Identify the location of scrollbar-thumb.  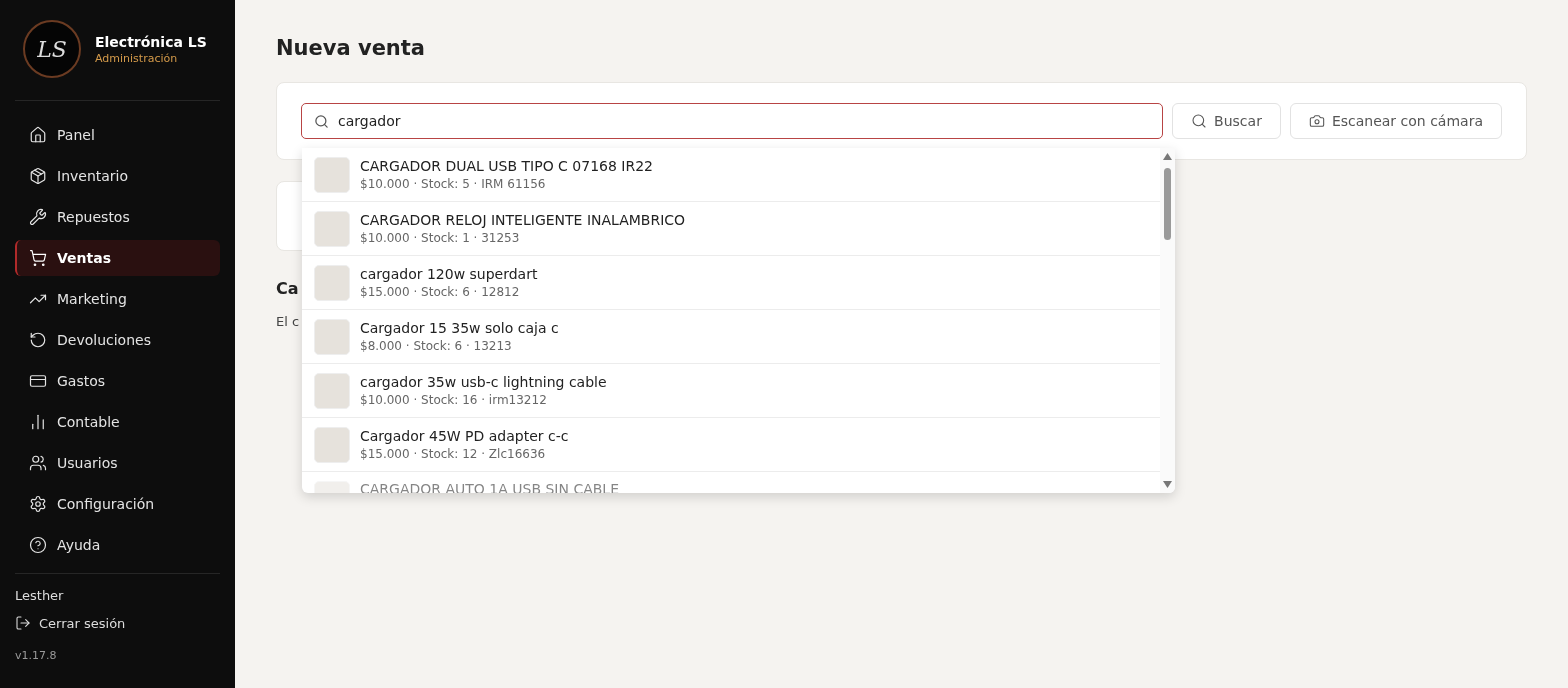
(1167, 204).